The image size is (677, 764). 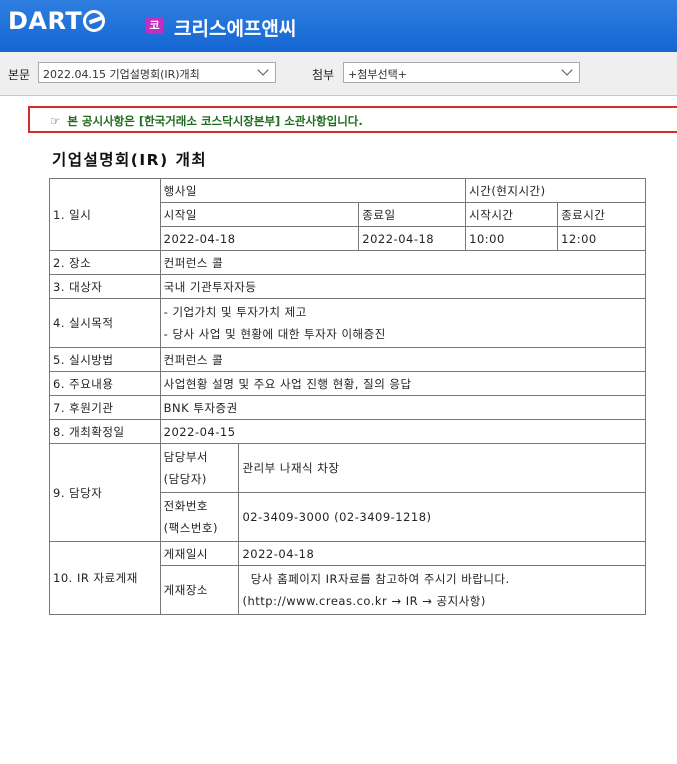 What do you see at coordinates (442, 553) in the screenshot?
I see `post-date-value: 2022-04-18` at bounding box center [442, 553].